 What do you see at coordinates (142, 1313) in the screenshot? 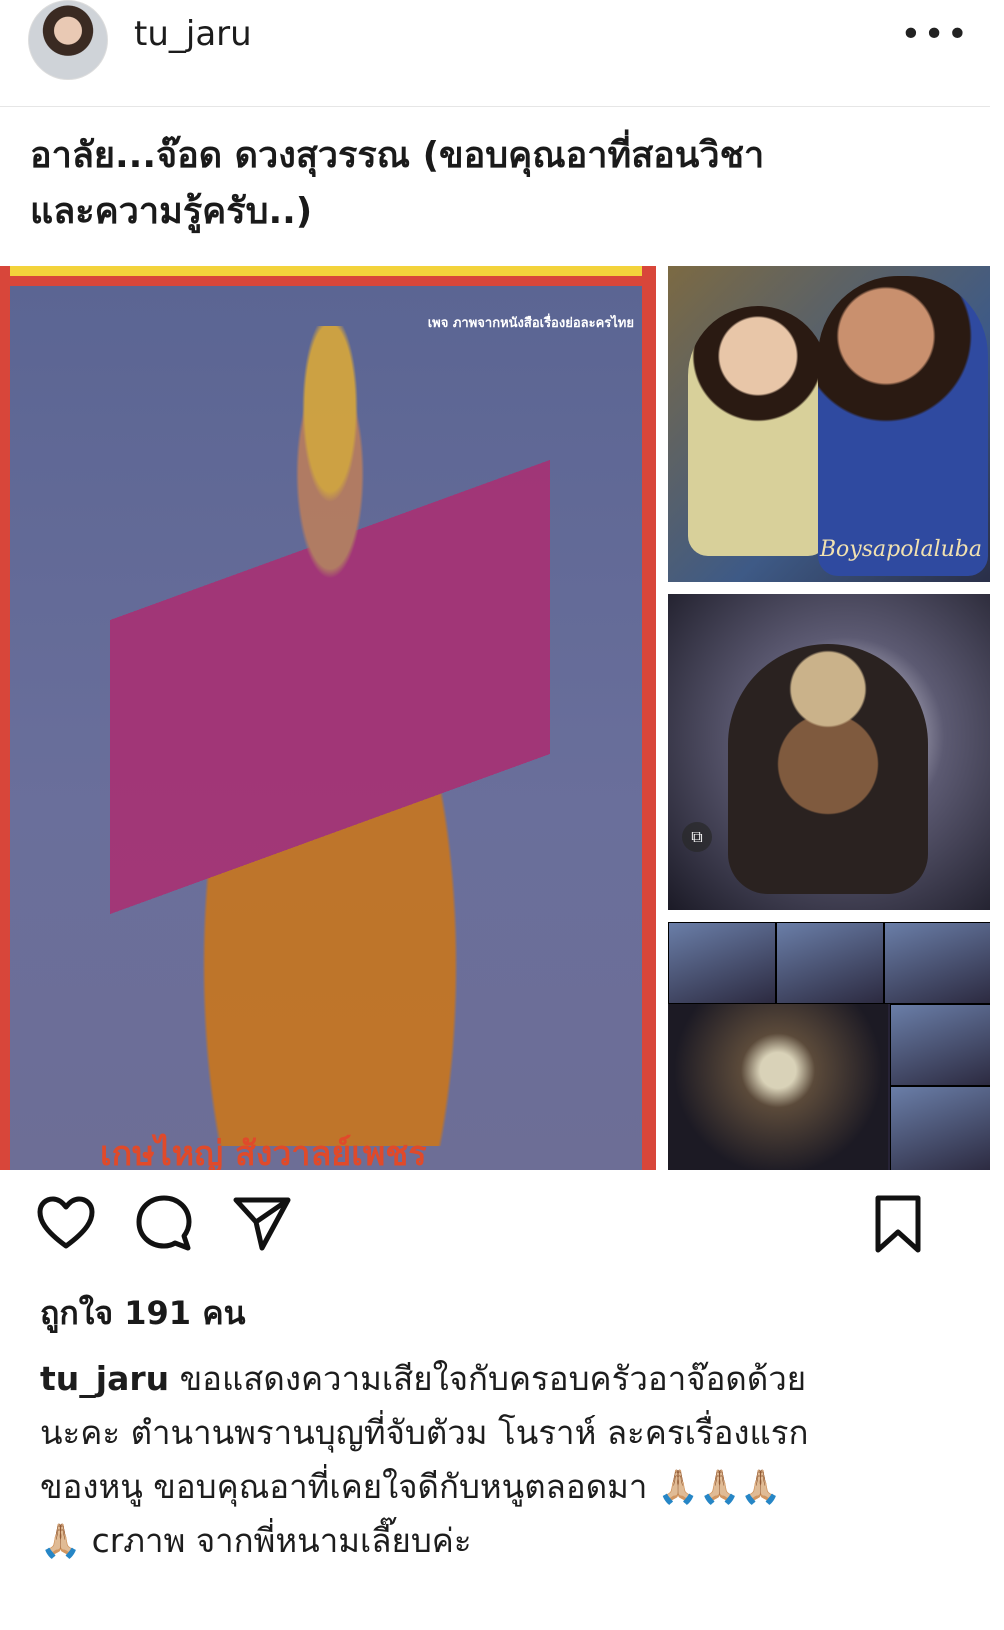
I see `likes-count: ถูกใจ 191 คน` at bounding box center [142, 1313].